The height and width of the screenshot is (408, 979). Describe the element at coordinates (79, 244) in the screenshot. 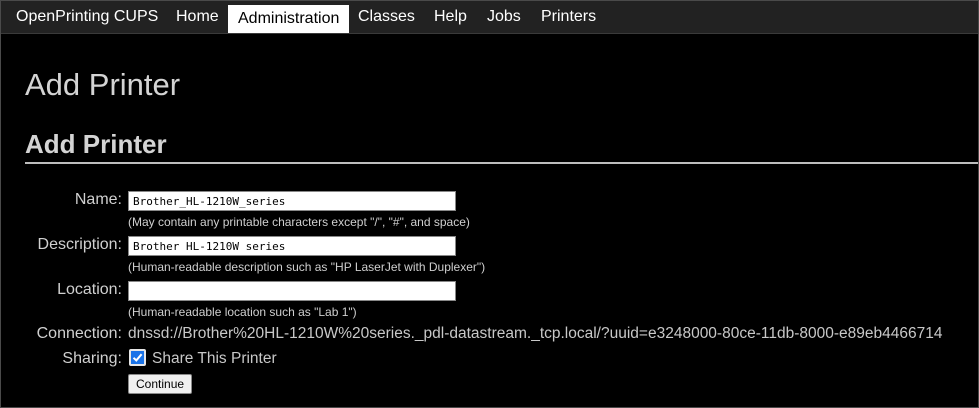

I see `description-label: Description:` at that location.